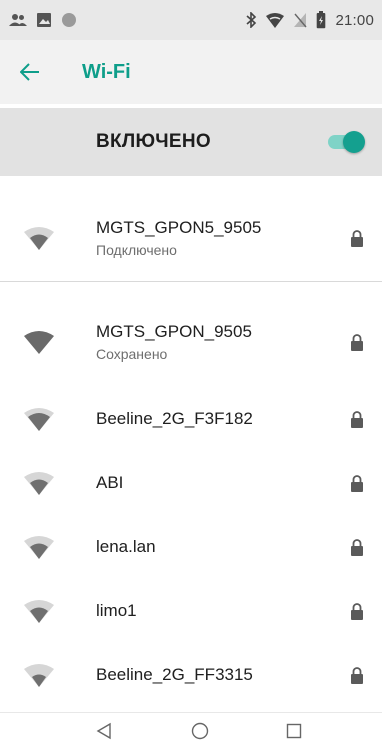  What do you see at coordinates (153, 141) in the screenshot?
I see `master-switch-label: ВКЛЮЧЕНО` at bounding box center [153, 141].